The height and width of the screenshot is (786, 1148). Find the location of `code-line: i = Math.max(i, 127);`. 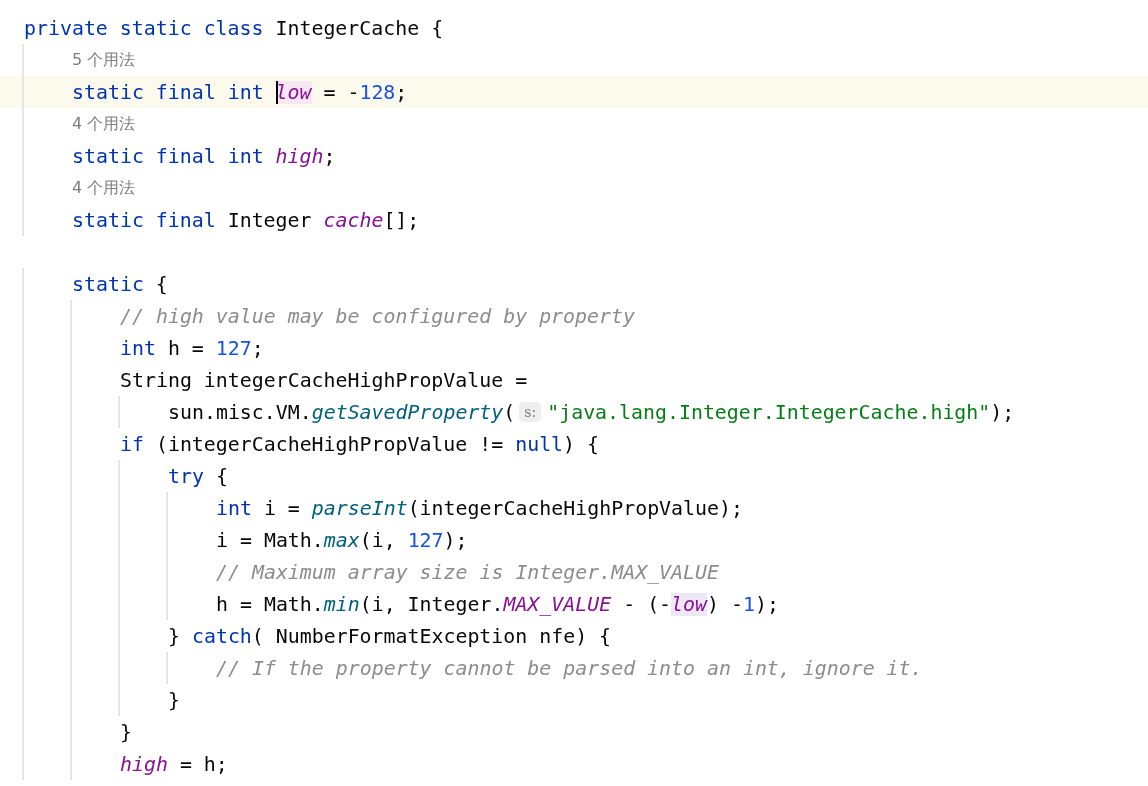

code-line: i = Math.max(i, 127); is located at coordinates (342, 540).